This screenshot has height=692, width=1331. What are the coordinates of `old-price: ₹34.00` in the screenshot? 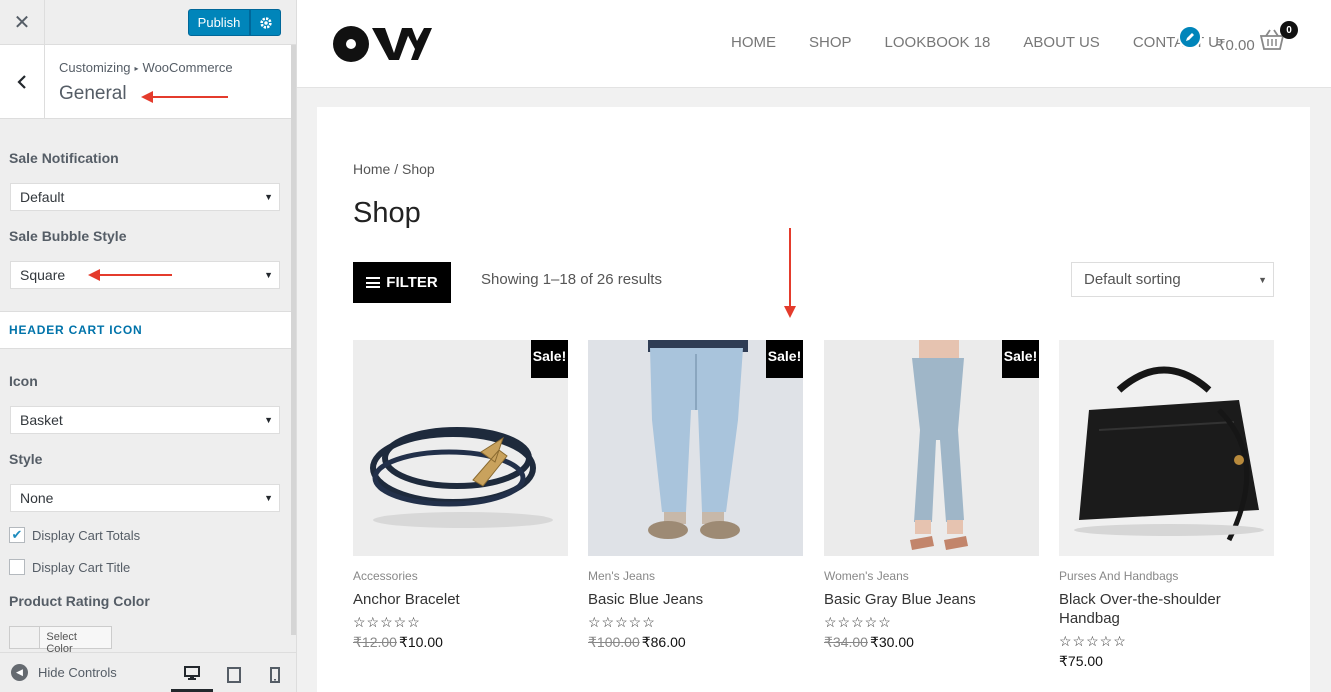 It's located at (846, 642).